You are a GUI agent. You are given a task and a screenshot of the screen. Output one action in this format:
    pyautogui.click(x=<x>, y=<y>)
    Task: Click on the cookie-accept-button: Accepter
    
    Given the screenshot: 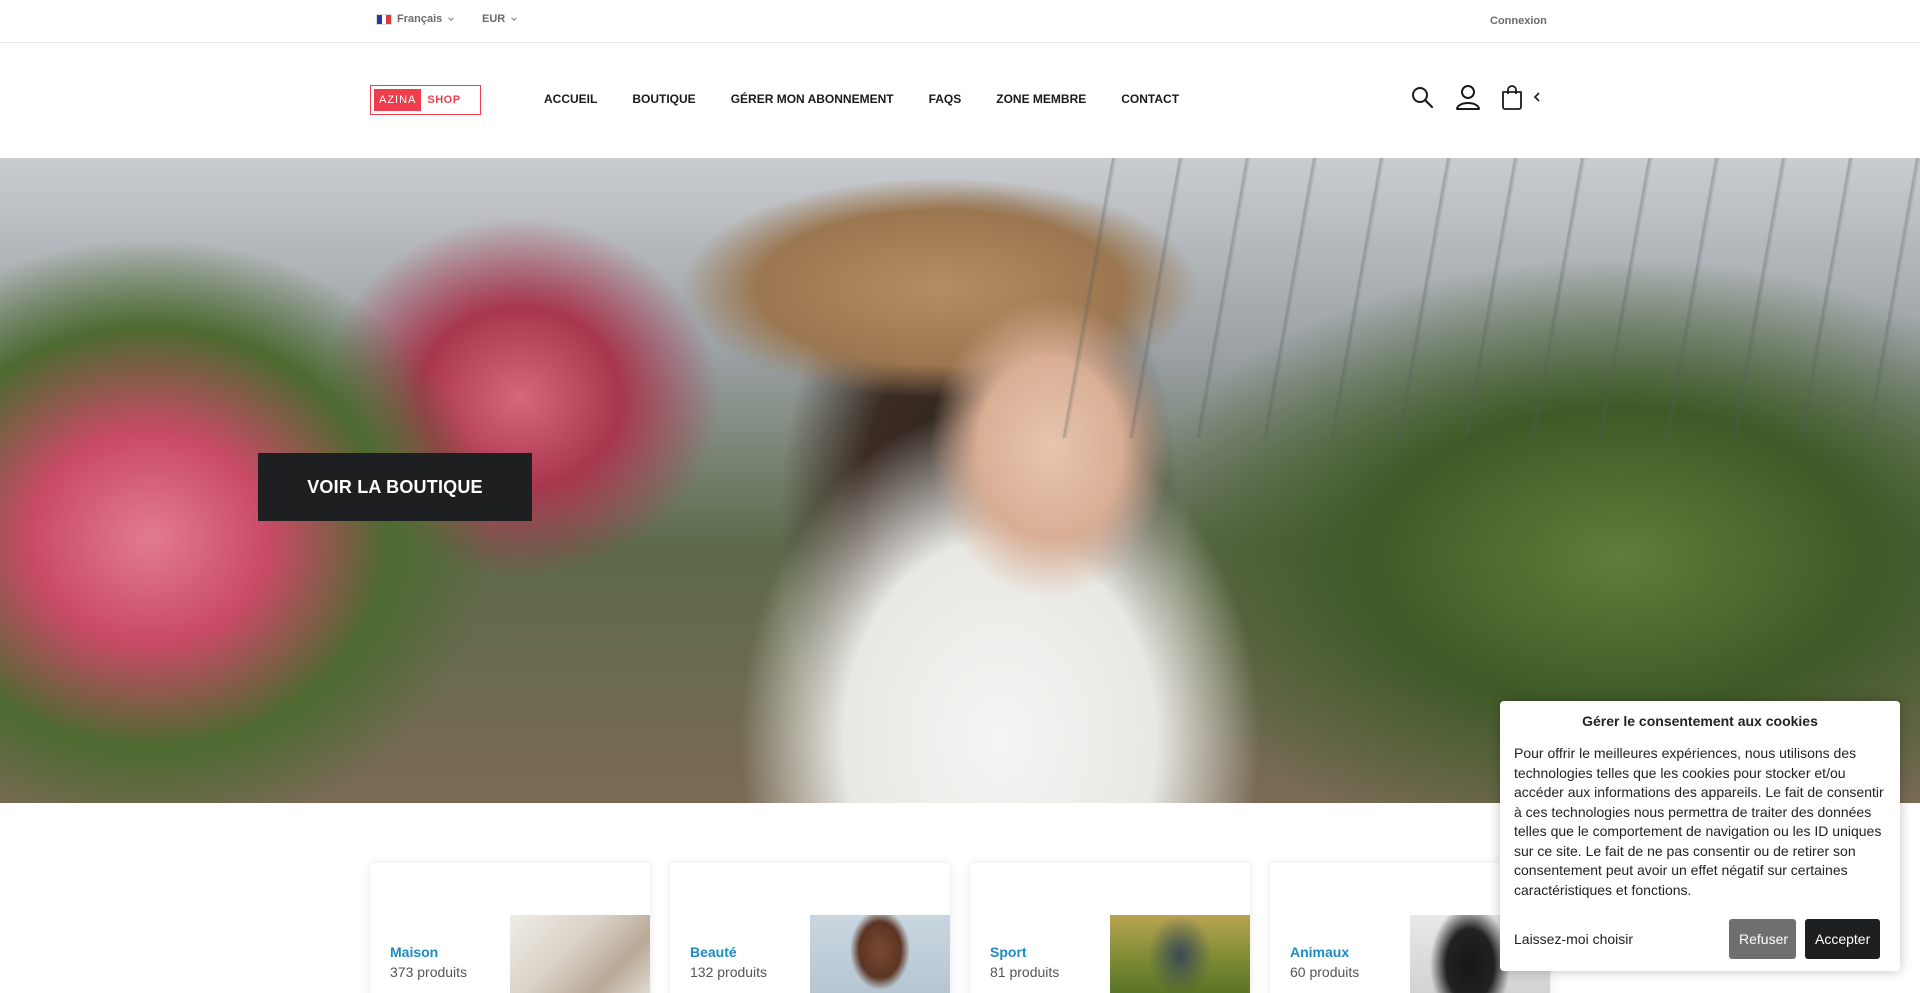 What is the action you would take?
    pyautogui.click(x=1842, y=939)
    